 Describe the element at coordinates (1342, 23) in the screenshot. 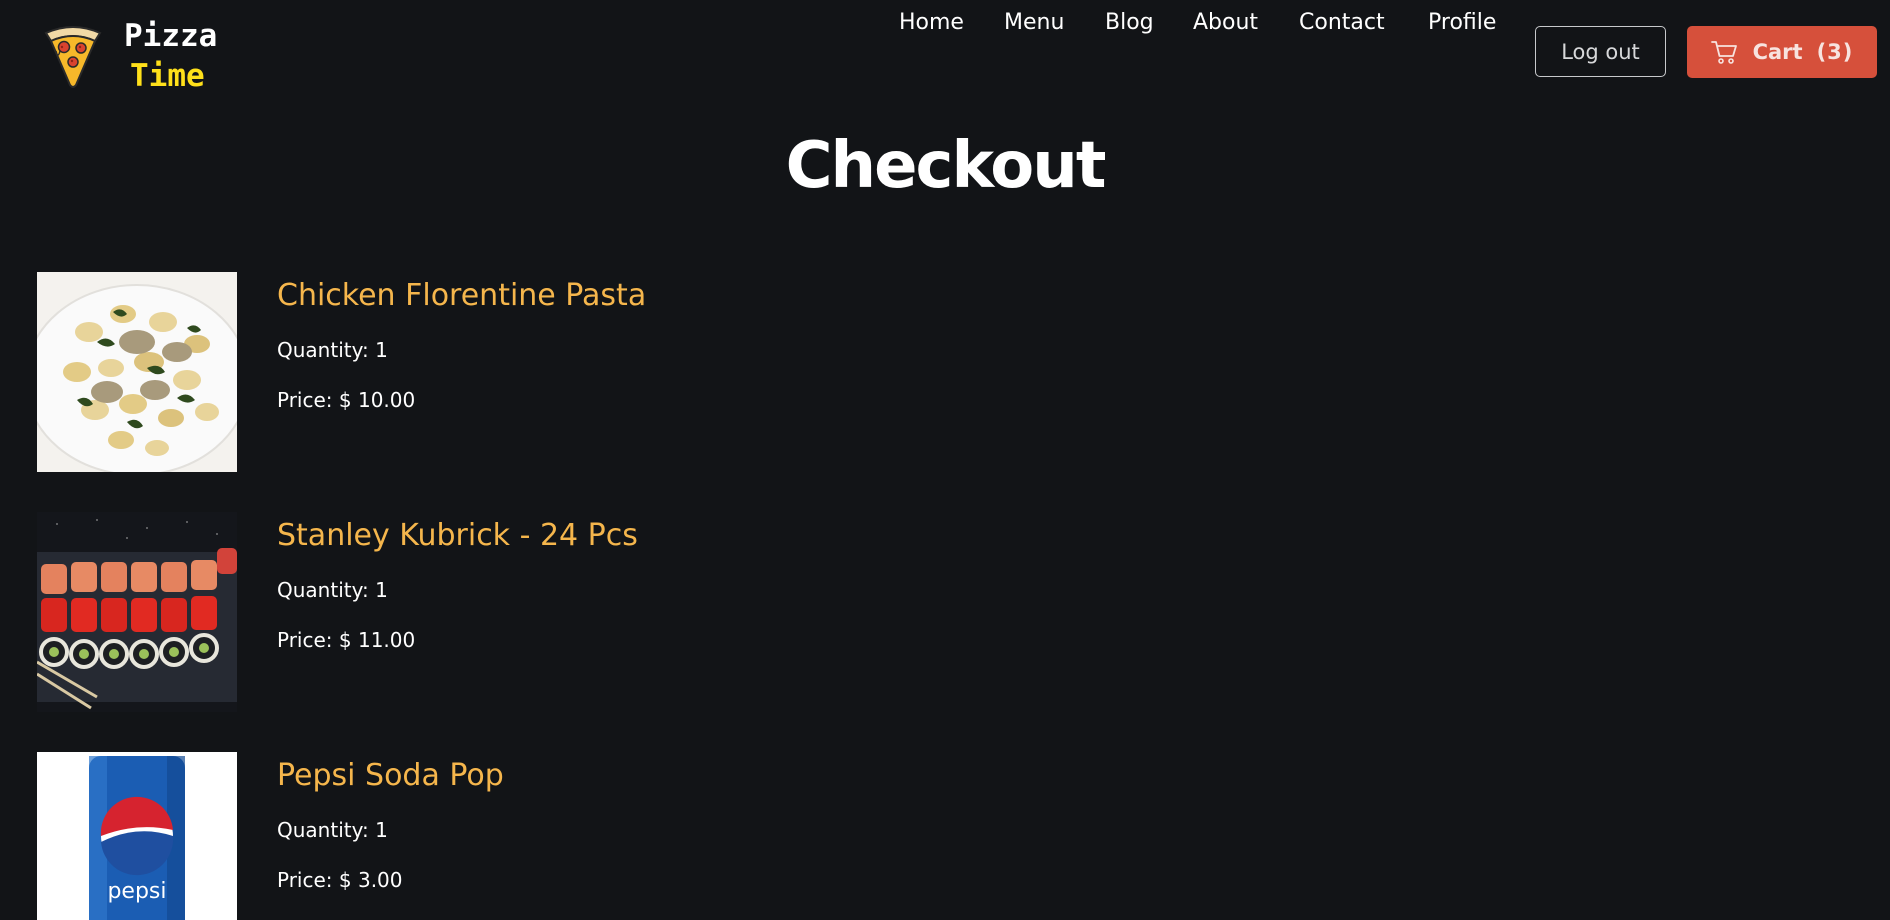

I see `nav-contact-link: Contact` at that location.